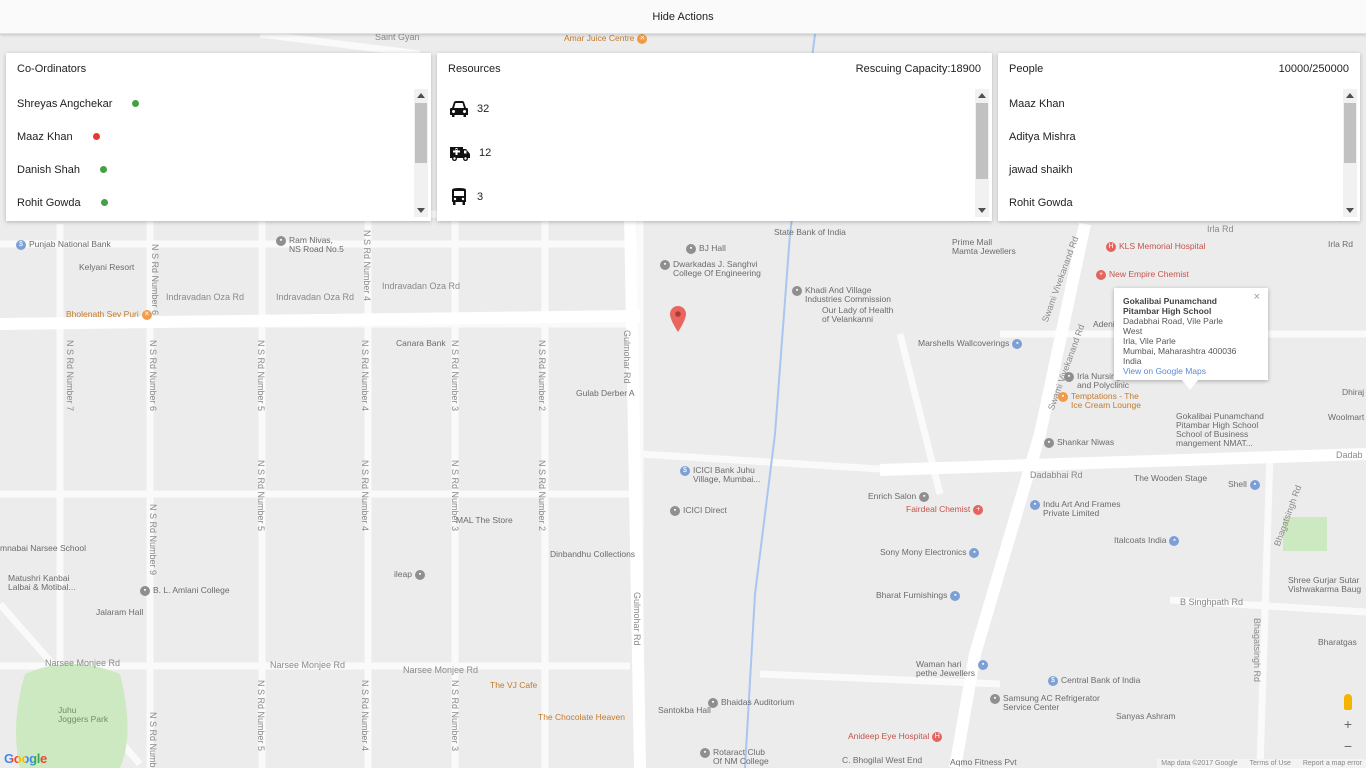 The width and height of the screenshot is (1366, 768). I want to click on poi-bharatgas: Bharatgas, so click(1337, 642).